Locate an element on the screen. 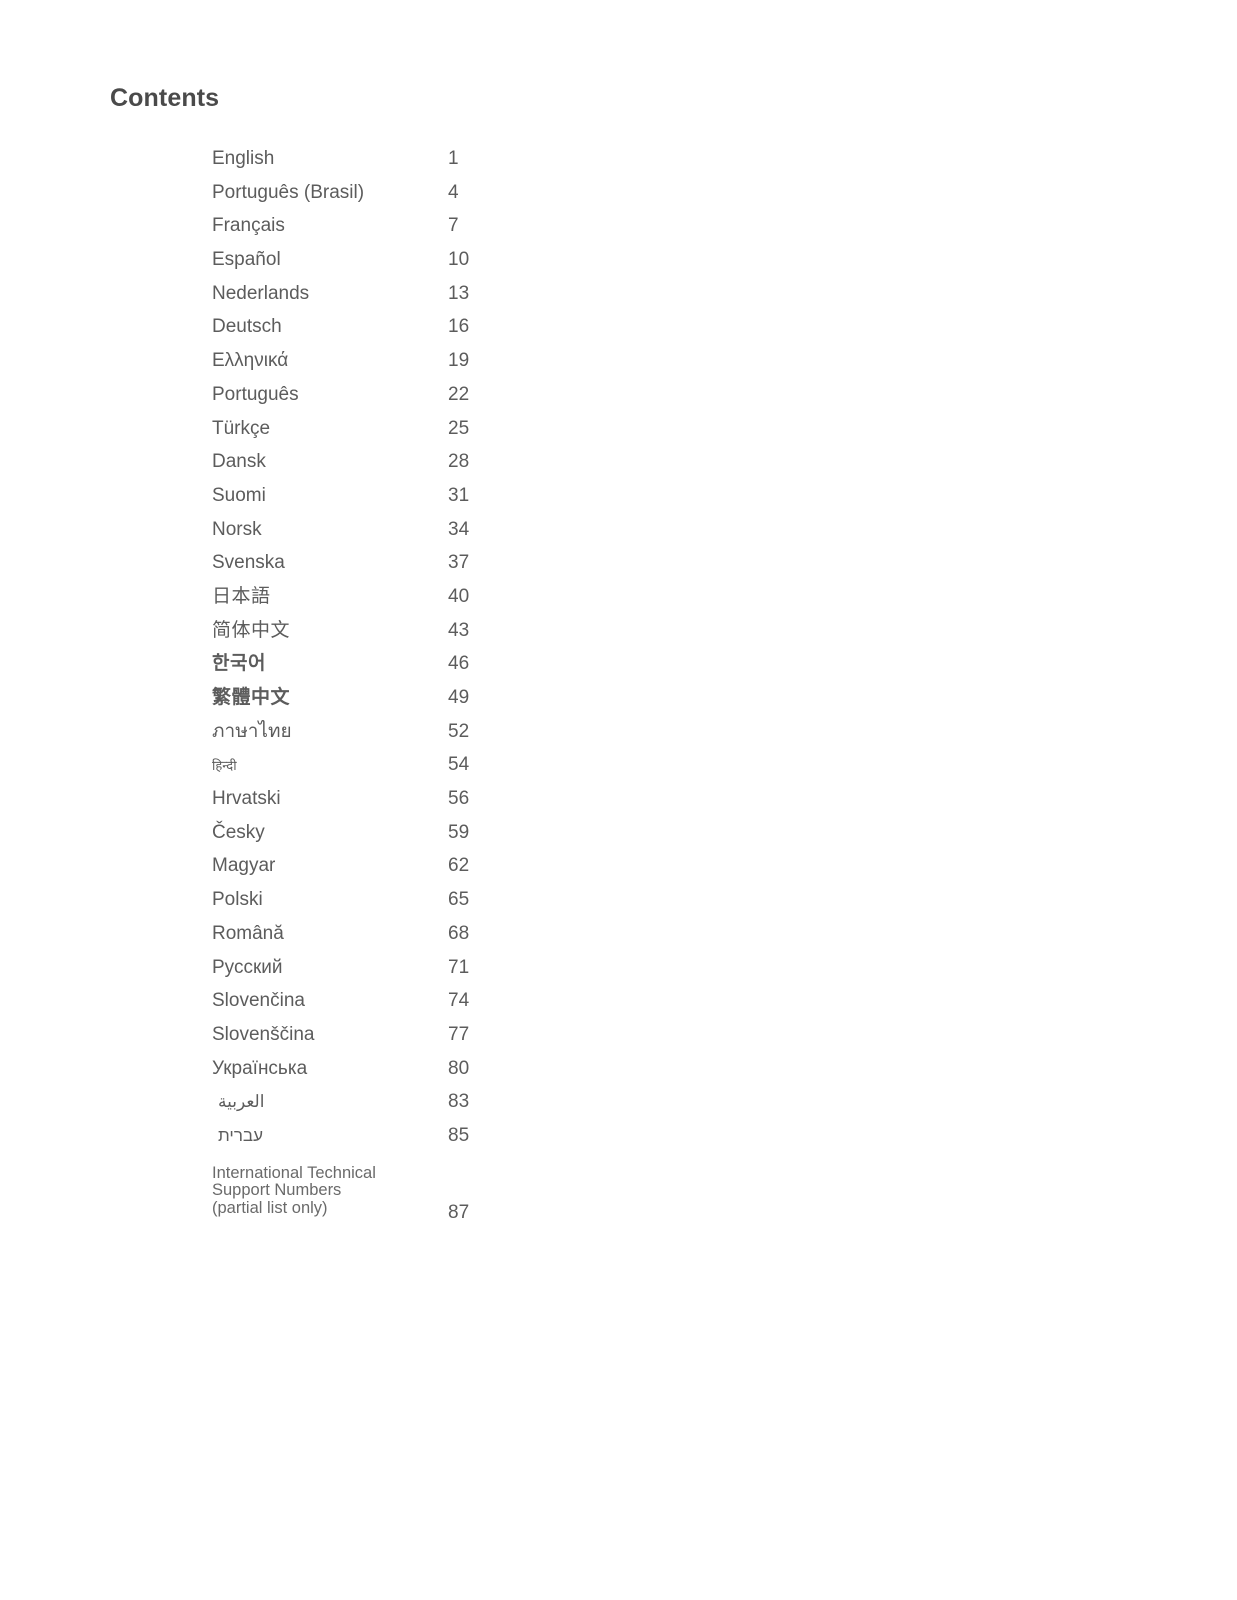  toc-entry-label: Suomi is located at coordinates (239, 495).